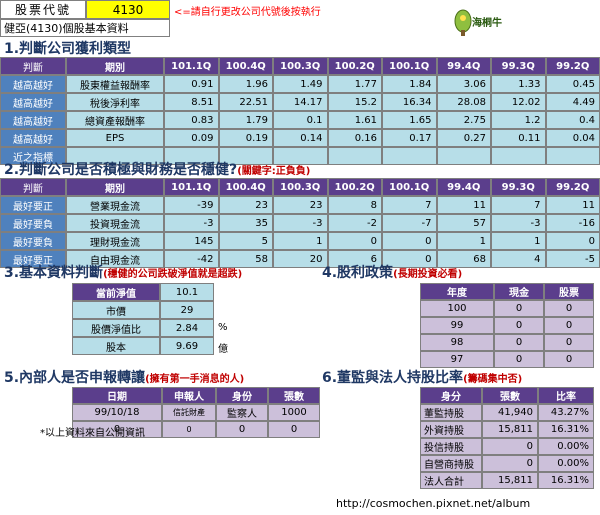 The image size is (600, 515). I want to click on cashflow-period-7: 99.2Q, so click(572, 187).